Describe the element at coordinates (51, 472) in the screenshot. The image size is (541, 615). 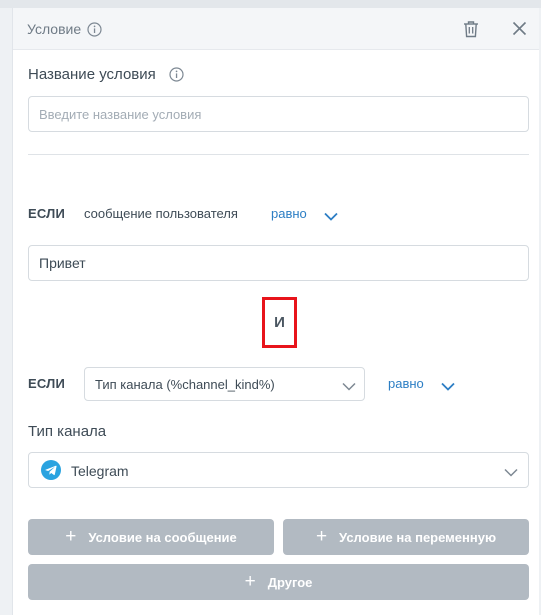
I see `telegram-icon` at that location.